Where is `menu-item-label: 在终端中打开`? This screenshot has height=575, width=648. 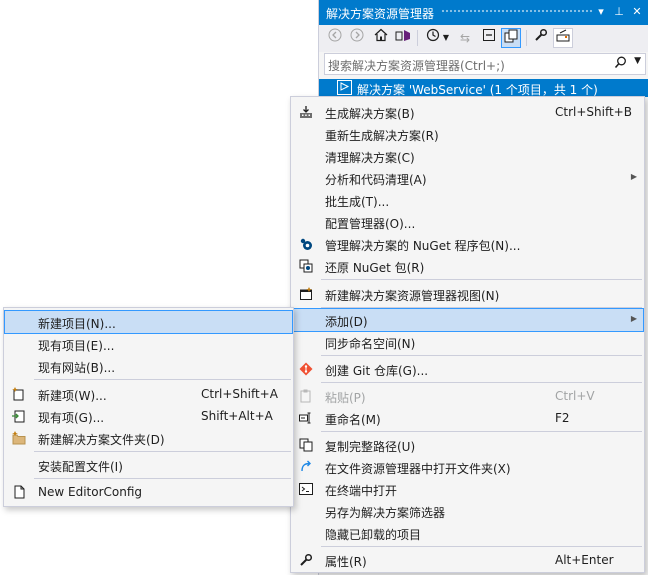
menu-item-label: 在终端中打开 is located at coordinates (361, 491).